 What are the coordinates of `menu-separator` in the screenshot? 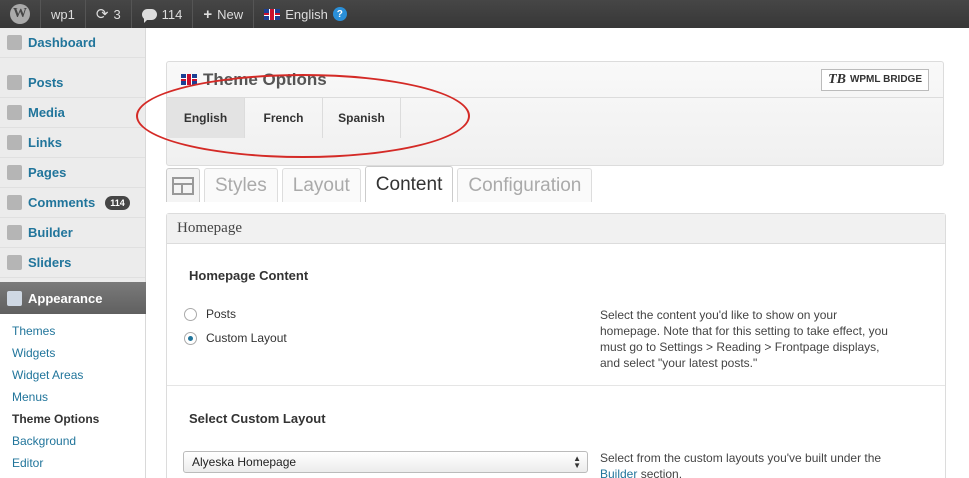 It's located at (72, 63).